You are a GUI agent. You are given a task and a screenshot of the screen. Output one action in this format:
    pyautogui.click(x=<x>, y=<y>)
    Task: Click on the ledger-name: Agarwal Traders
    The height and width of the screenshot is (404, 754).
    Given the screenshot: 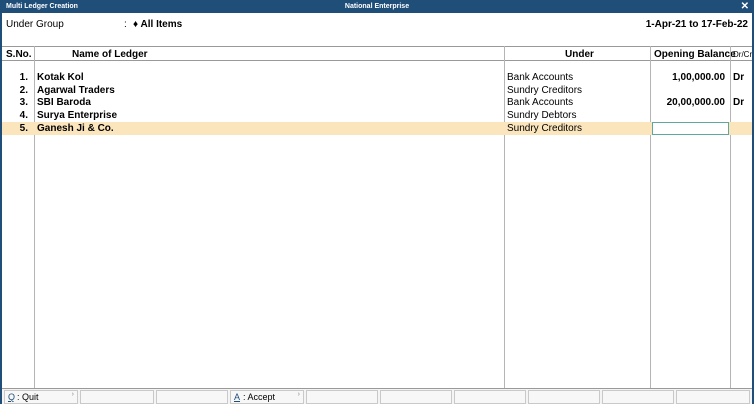 What is the action you would take?
    pyautogui.click(x=76, y=90)
    